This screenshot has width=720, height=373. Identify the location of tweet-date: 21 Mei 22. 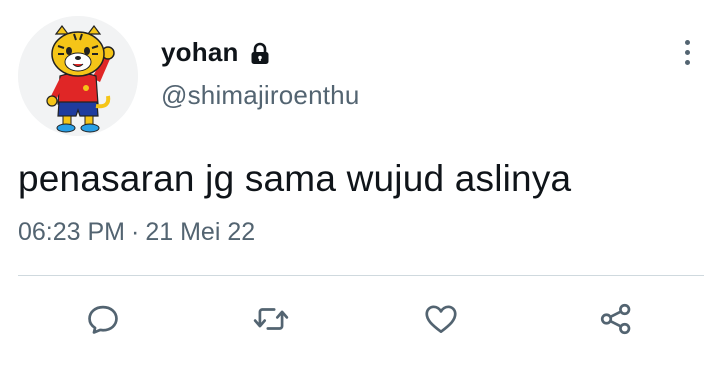
(200, 232).